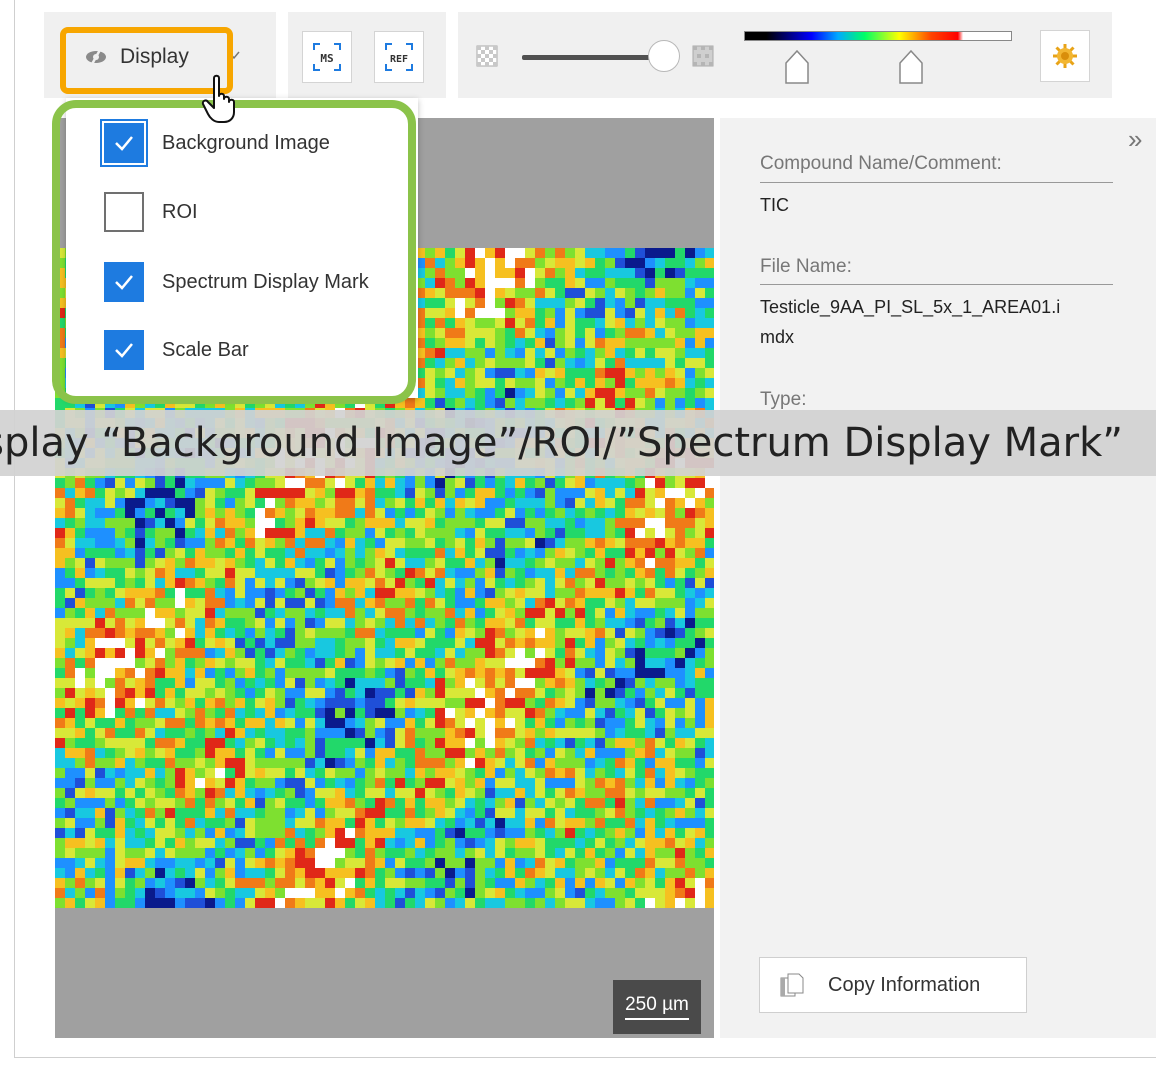 The height and width of the screenshot is (1066, 1156). I want to click on menu-item-roi: ROI, so click(151, 212).